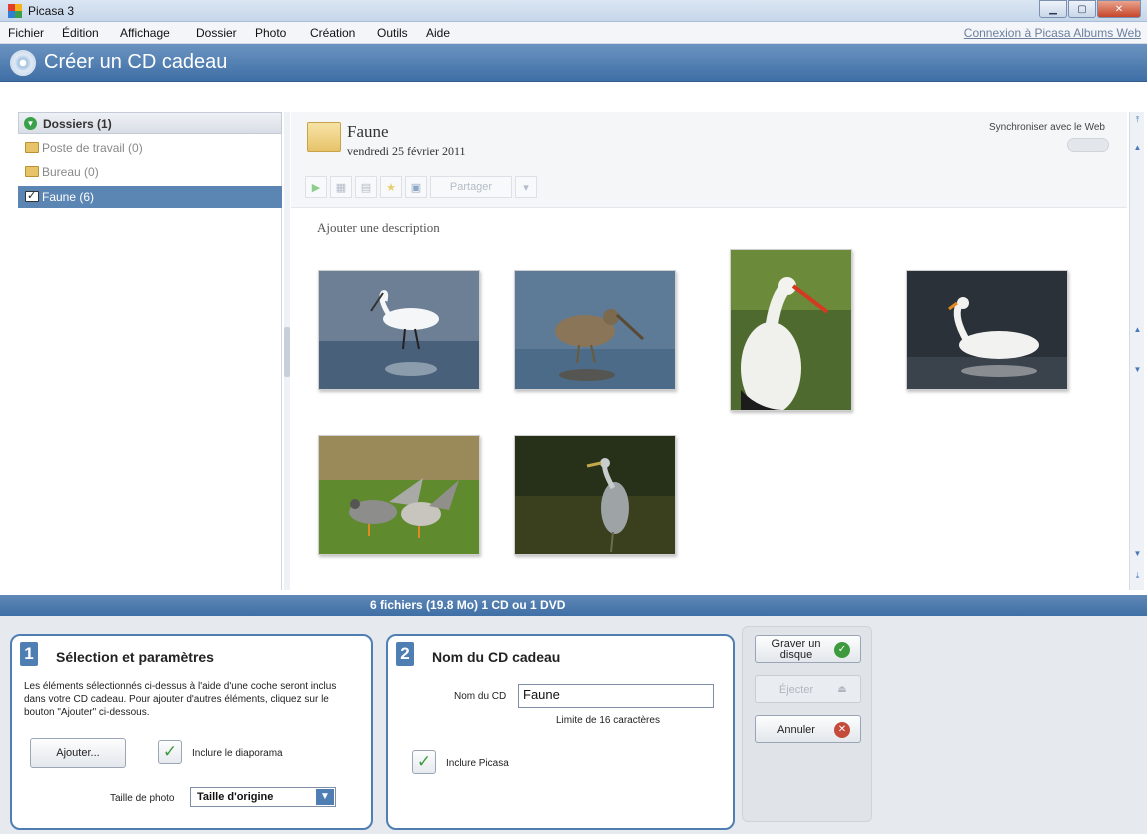 This screenshot has width=1147, height=834. I want to click on folder-item-label: Bureau (0), so click(70, 172).